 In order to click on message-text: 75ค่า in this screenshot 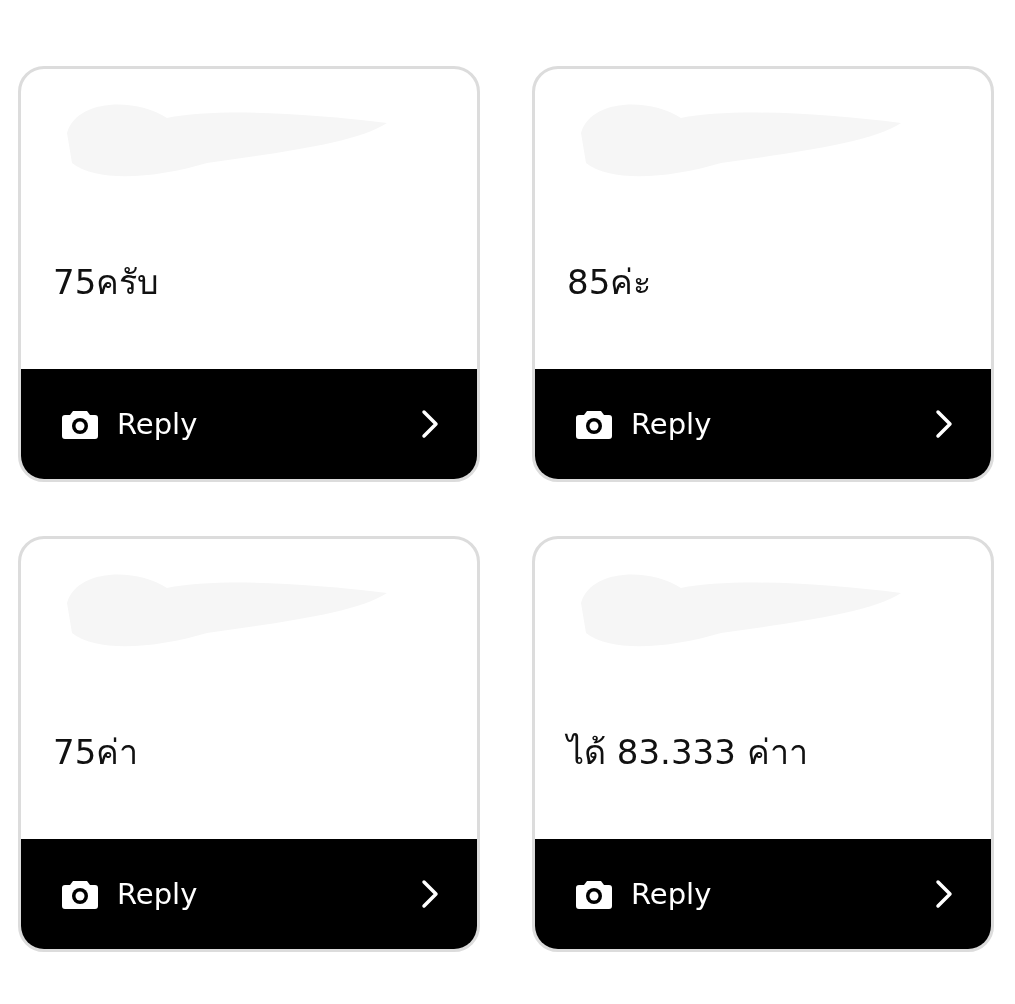, I will do `click(96, 752)`.